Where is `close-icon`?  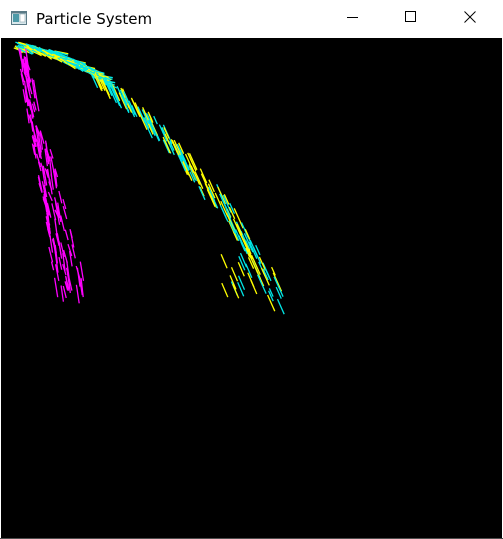
close-icon is located at coordinates (470, 19).